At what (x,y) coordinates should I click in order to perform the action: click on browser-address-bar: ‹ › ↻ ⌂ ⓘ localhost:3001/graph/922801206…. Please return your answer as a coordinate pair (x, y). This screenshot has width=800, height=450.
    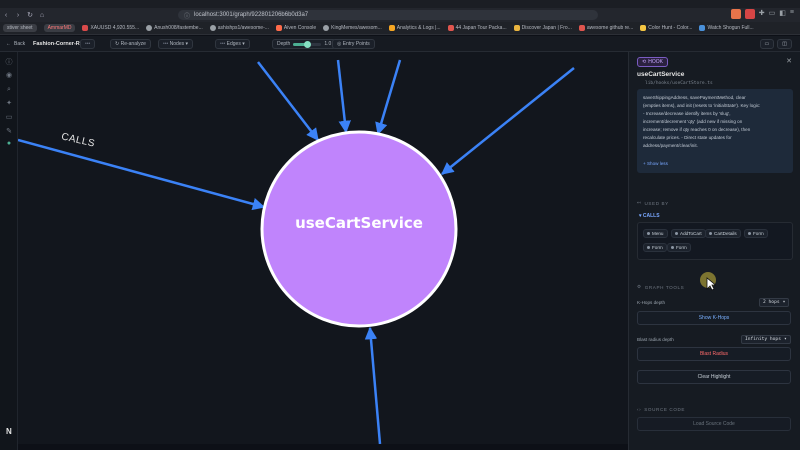
    Looking at the image, I should click on (400, 15).